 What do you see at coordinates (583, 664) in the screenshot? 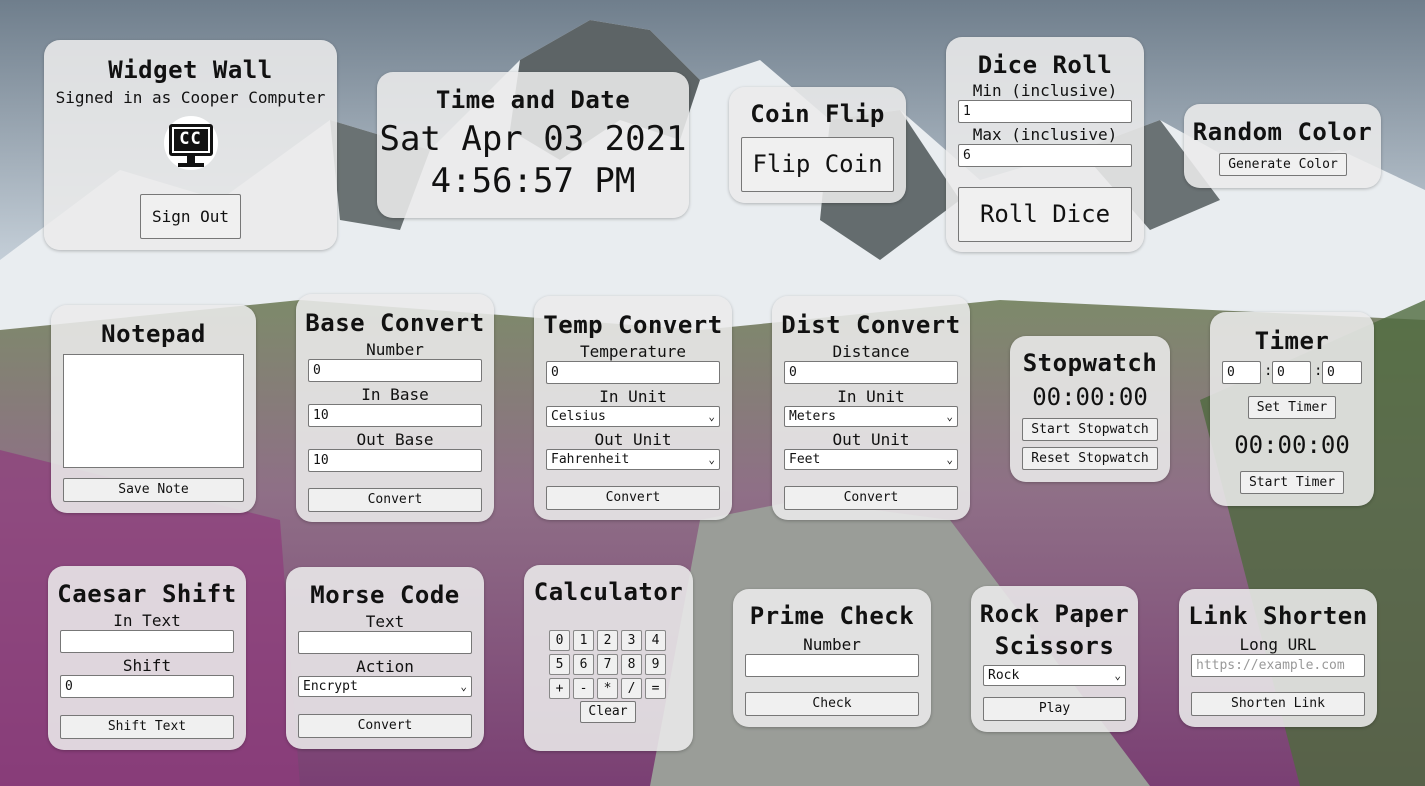
I see `calculator-key: 6` at bounding box center [583, 664].